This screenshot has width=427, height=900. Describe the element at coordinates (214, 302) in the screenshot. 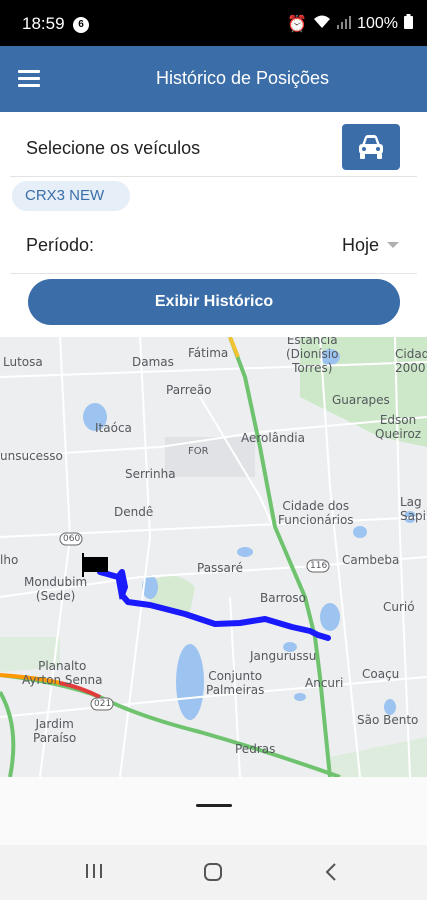

I see `show-history-button: Exibir Histórico` at that location.